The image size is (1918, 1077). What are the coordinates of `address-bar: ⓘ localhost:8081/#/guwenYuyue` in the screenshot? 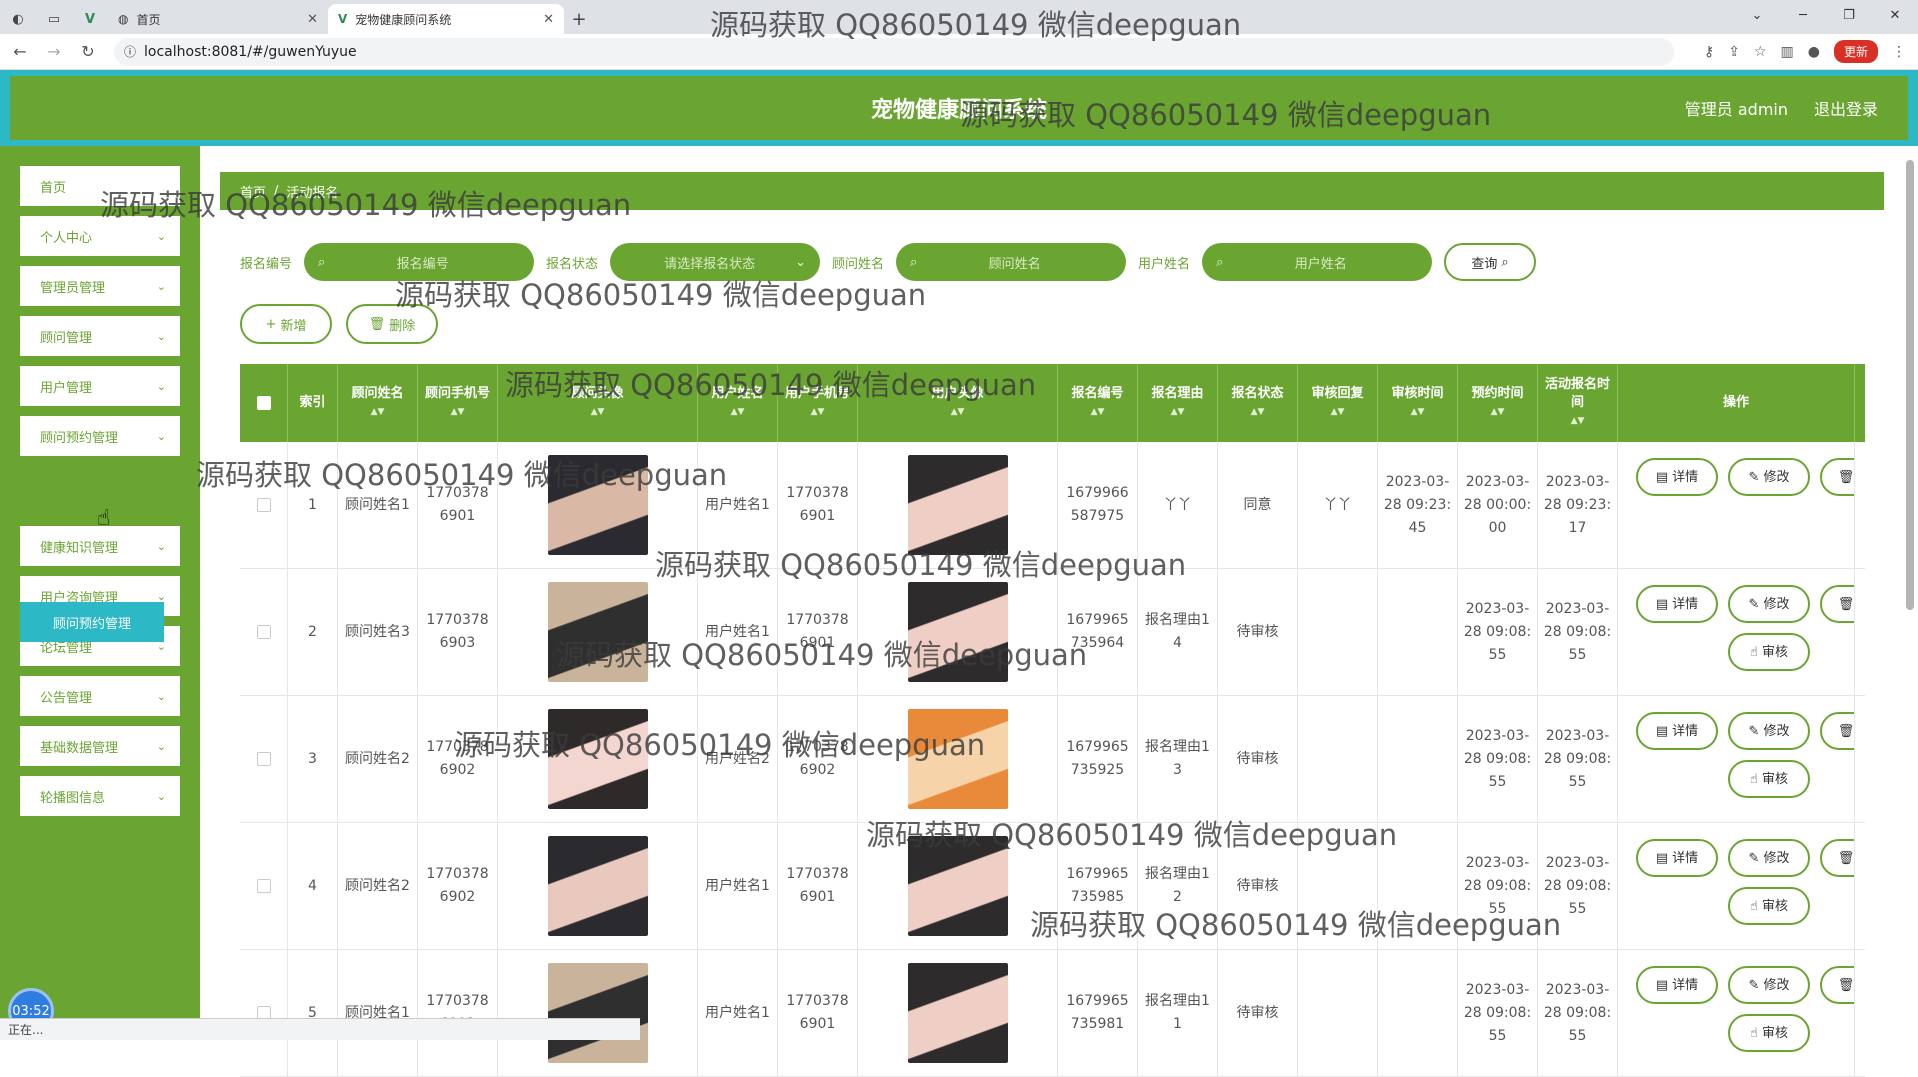 It's located at (894, 51).